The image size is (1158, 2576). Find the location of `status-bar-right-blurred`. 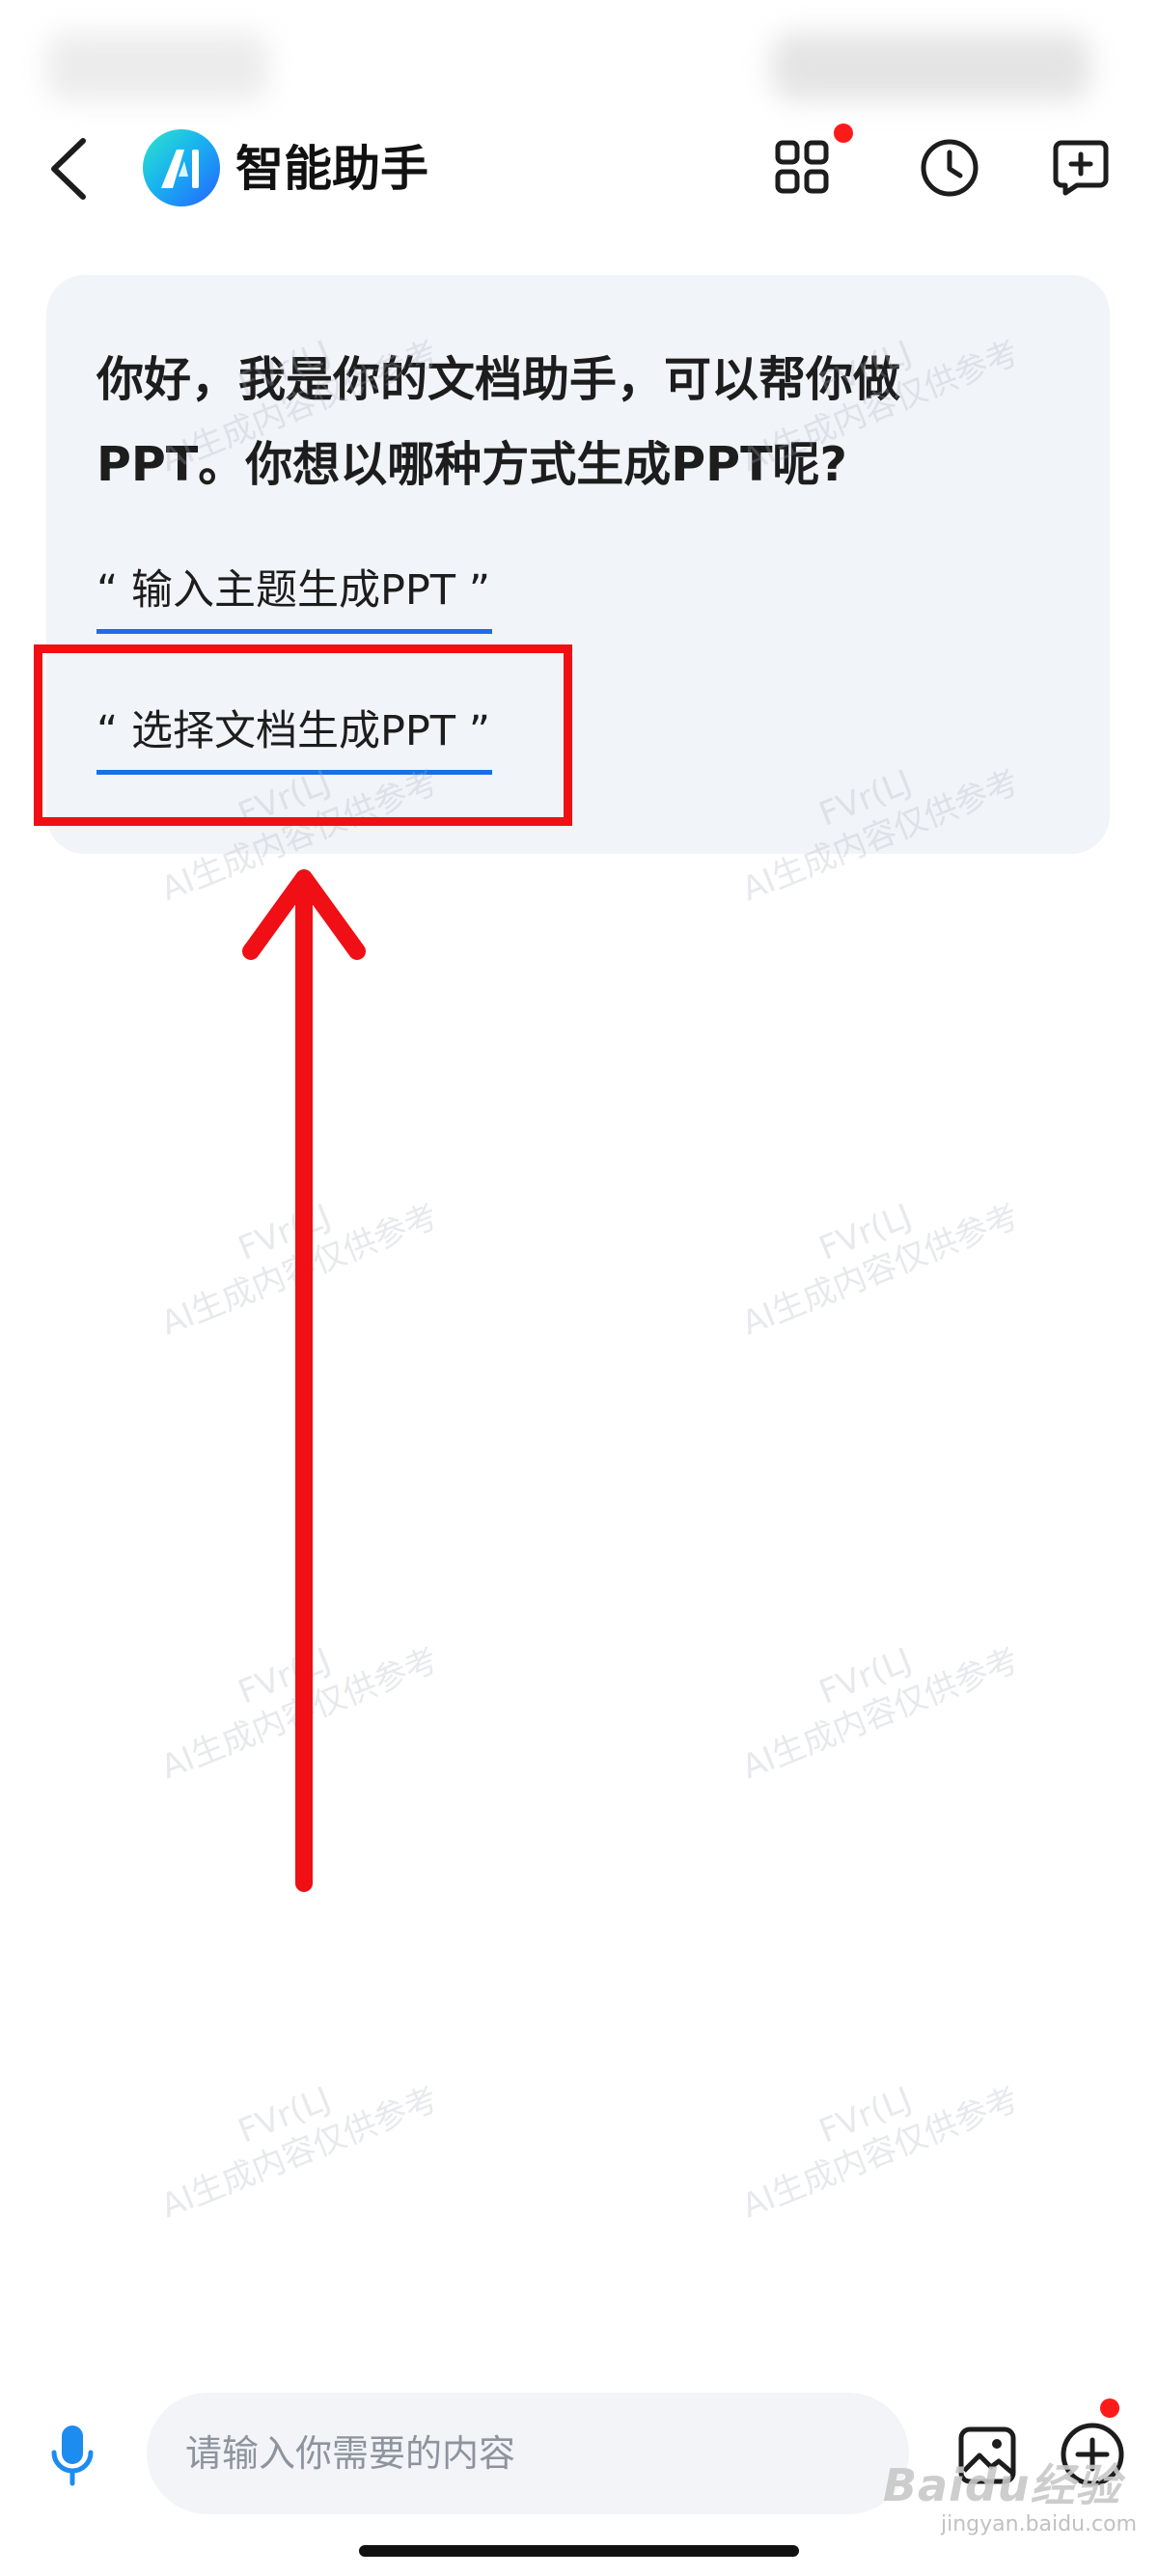

status-bar-right-blurred is located at coordinates (931, 66).